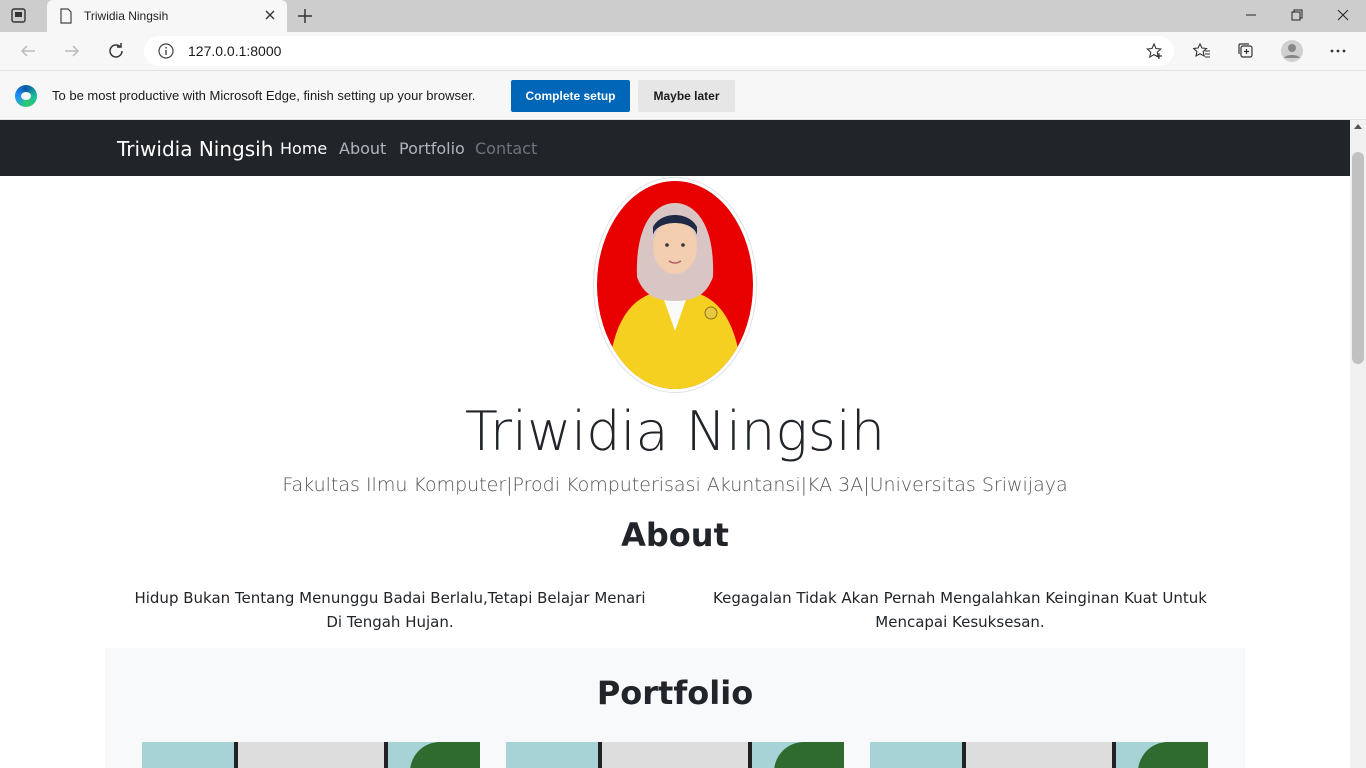 This screenshot has height=768, width=1366. I want to click on favorites-icon, so click(1202, 51).